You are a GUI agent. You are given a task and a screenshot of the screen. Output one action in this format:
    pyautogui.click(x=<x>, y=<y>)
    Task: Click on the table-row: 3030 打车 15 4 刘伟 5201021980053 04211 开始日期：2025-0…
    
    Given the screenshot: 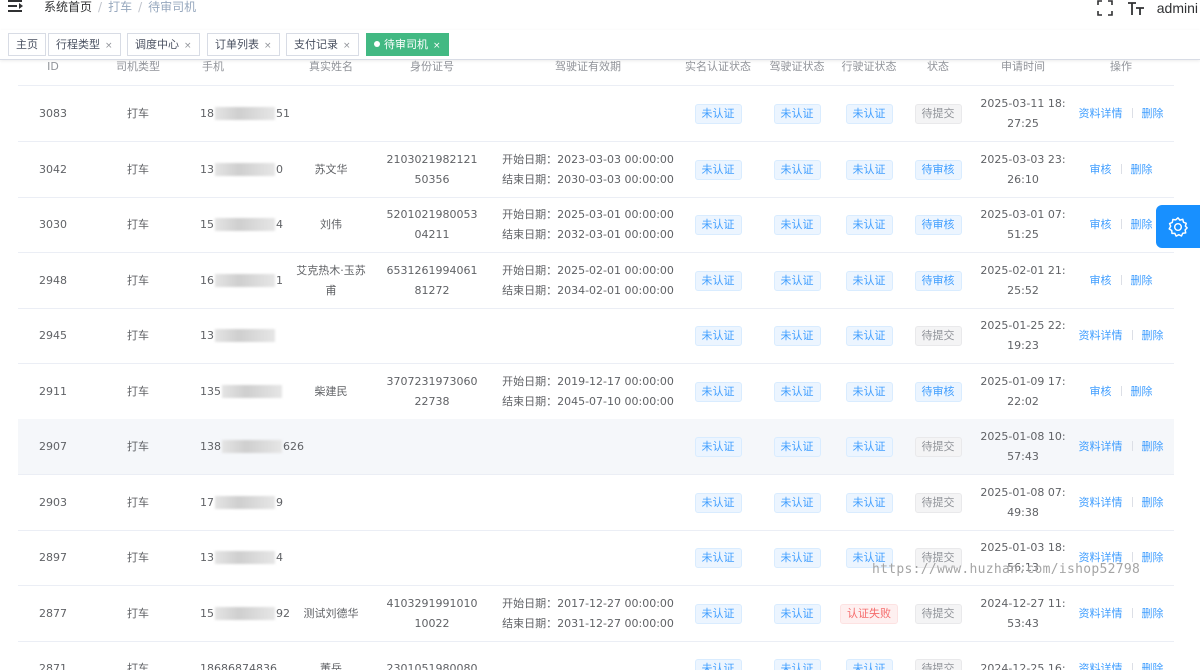 What is the action you would take?
    pyautogui.click(x=596, y=225)
    